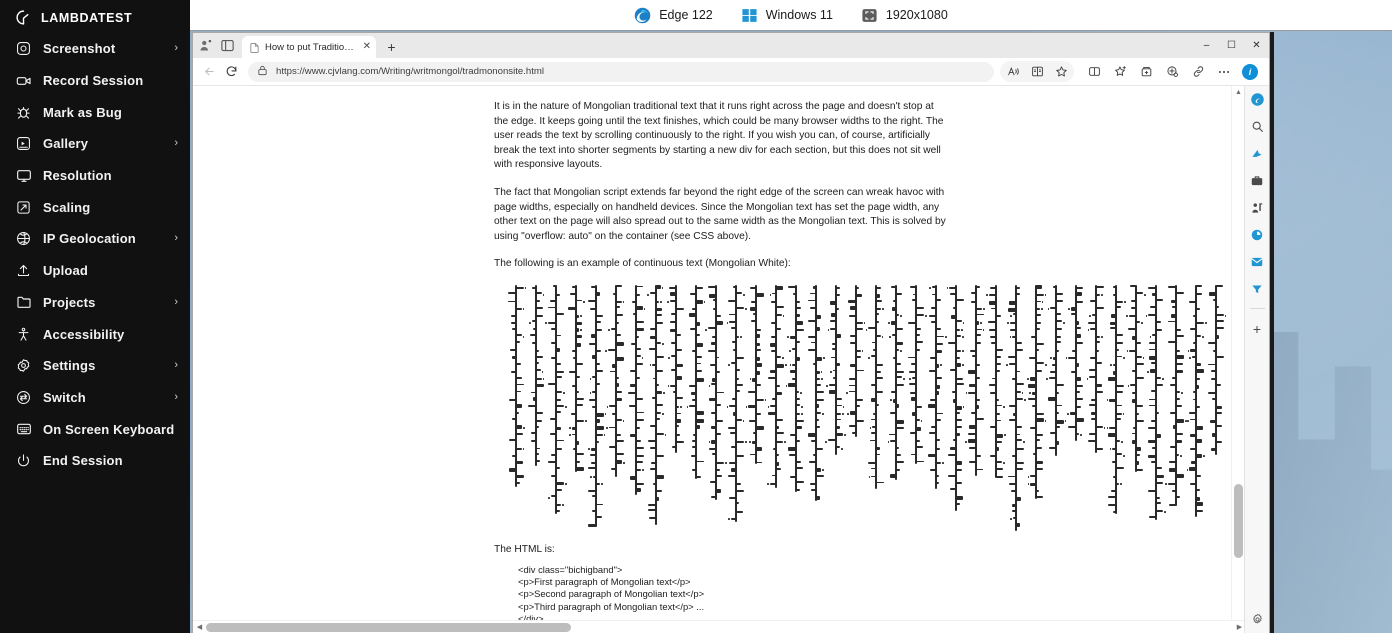  What do you see at coordinates (869, 15) in the screenshot?
I see `resolution-icon` at bounding box center [869, 15].